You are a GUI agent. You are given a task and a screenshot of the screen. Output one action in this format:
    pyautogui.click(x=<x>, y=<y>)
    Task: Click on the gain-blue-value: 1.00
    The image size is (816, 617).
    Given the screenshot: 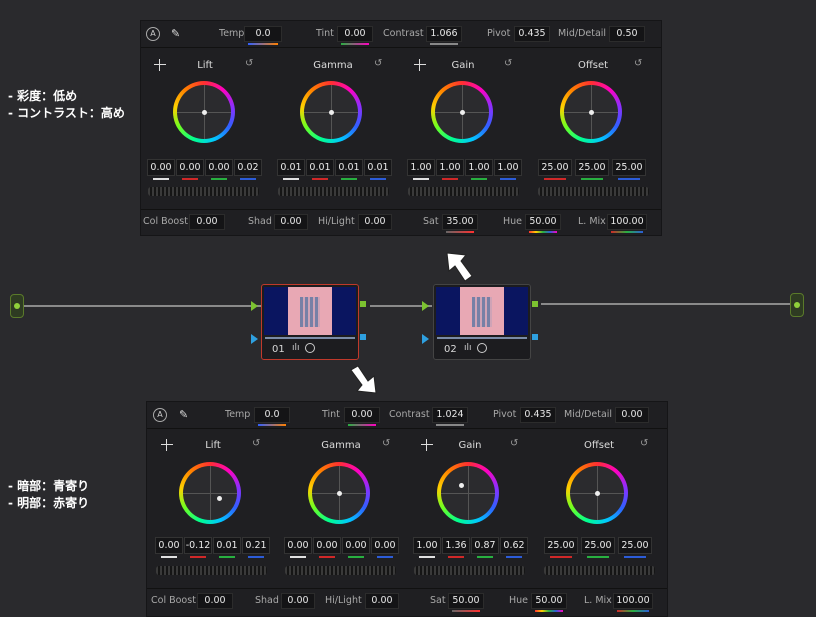 What is the action you would take?
    pyautogui.click(x=508, y=169)
    